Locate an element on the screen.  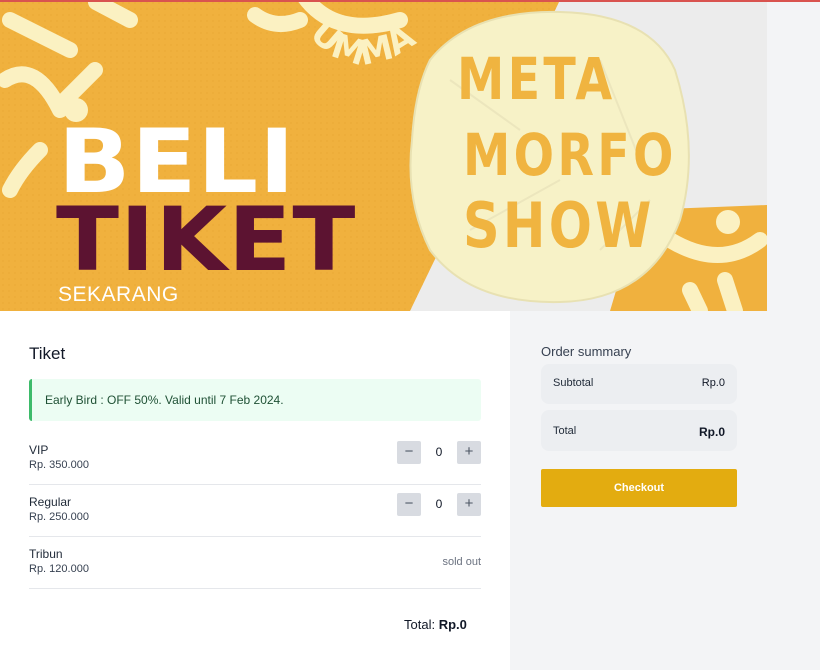
ticket-row-vip: VIP Rp. 350.000 − 0 + is located at coordinates (255, 459).